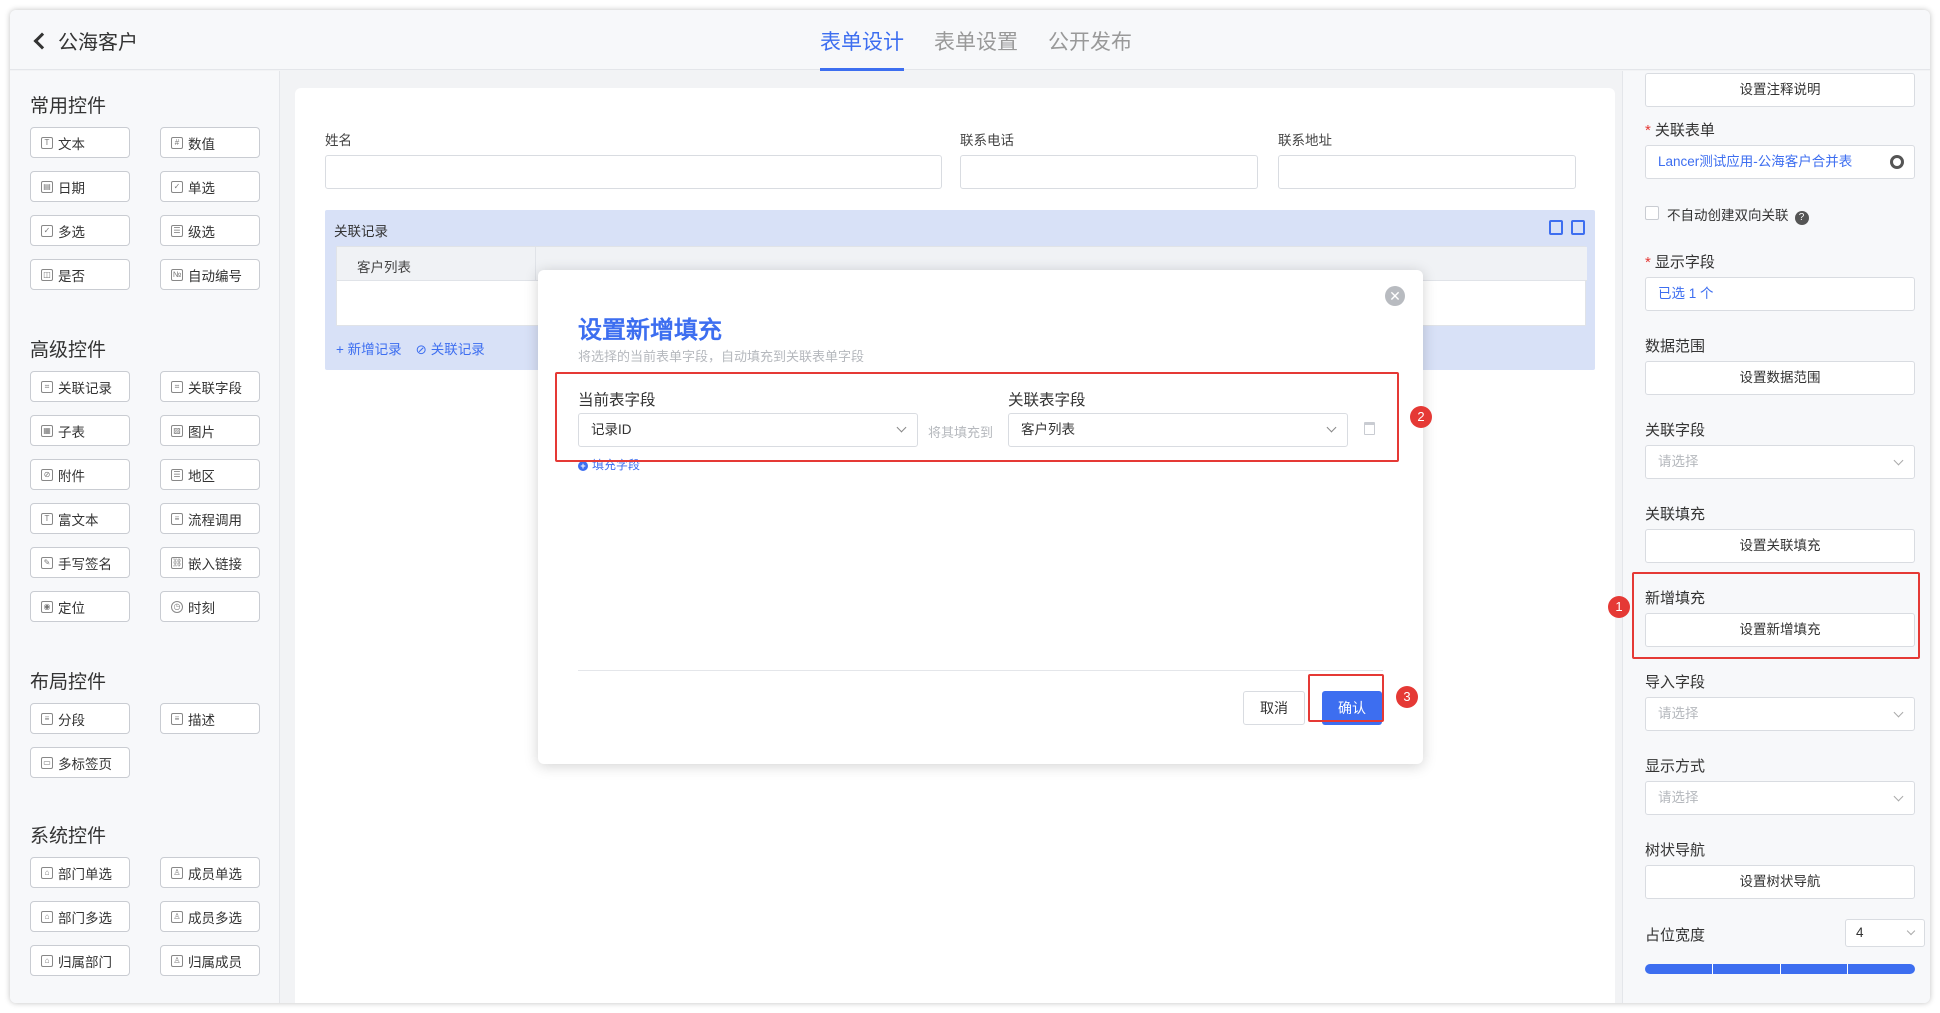  I want to click on ctrl-description: ≡ 描述, so click(210, 718).